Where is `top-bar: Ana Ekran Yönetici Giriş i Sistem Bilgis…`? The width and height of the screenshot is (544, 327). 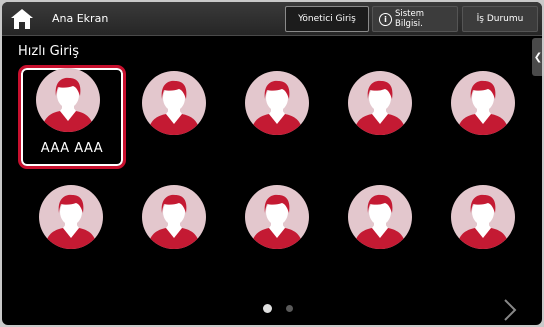 top-bar: Ana Ekran Yönetici Giriş i Sistem Bilgis… is located at coordinates (272, 19).